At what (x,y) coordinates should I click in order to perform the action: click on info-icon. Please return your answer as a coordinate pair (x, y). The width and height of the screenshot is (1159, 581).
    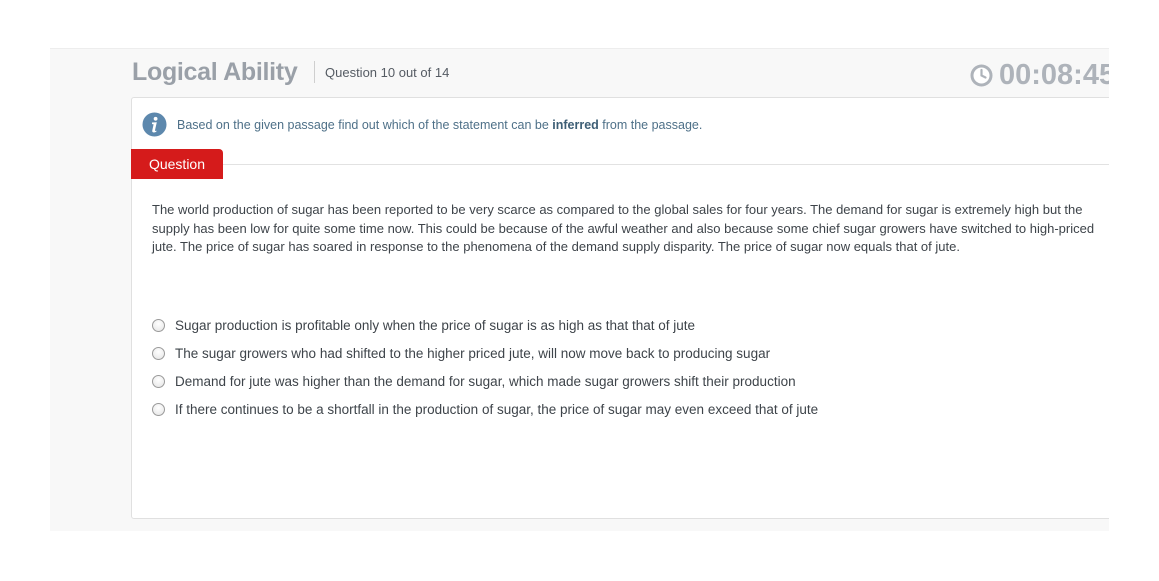
    Looking at the image, I should click on (154, 124).